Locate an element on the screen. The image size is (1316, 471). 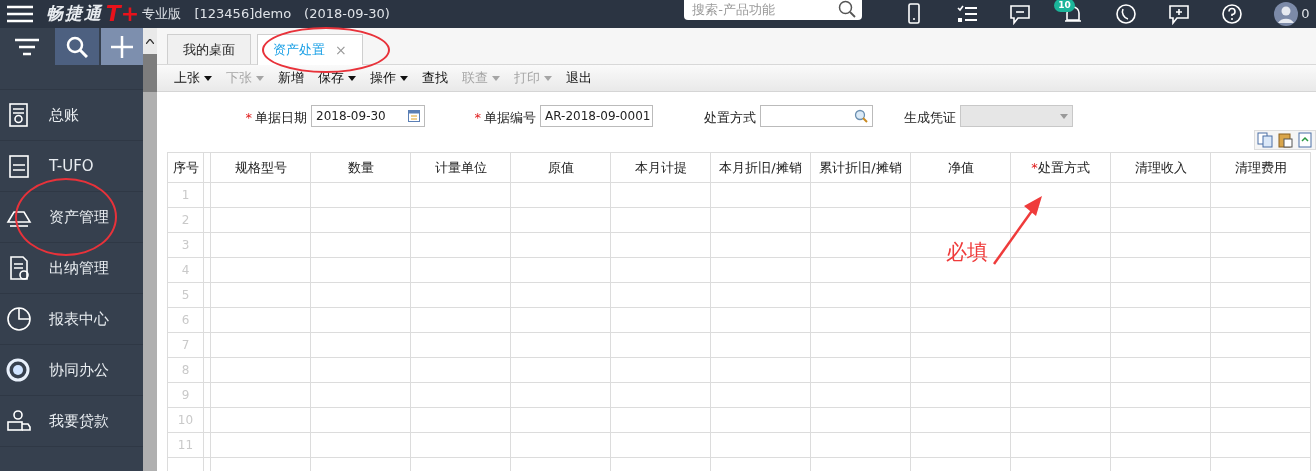
column-header: 计量单位 is located at coordinates (460, 167).